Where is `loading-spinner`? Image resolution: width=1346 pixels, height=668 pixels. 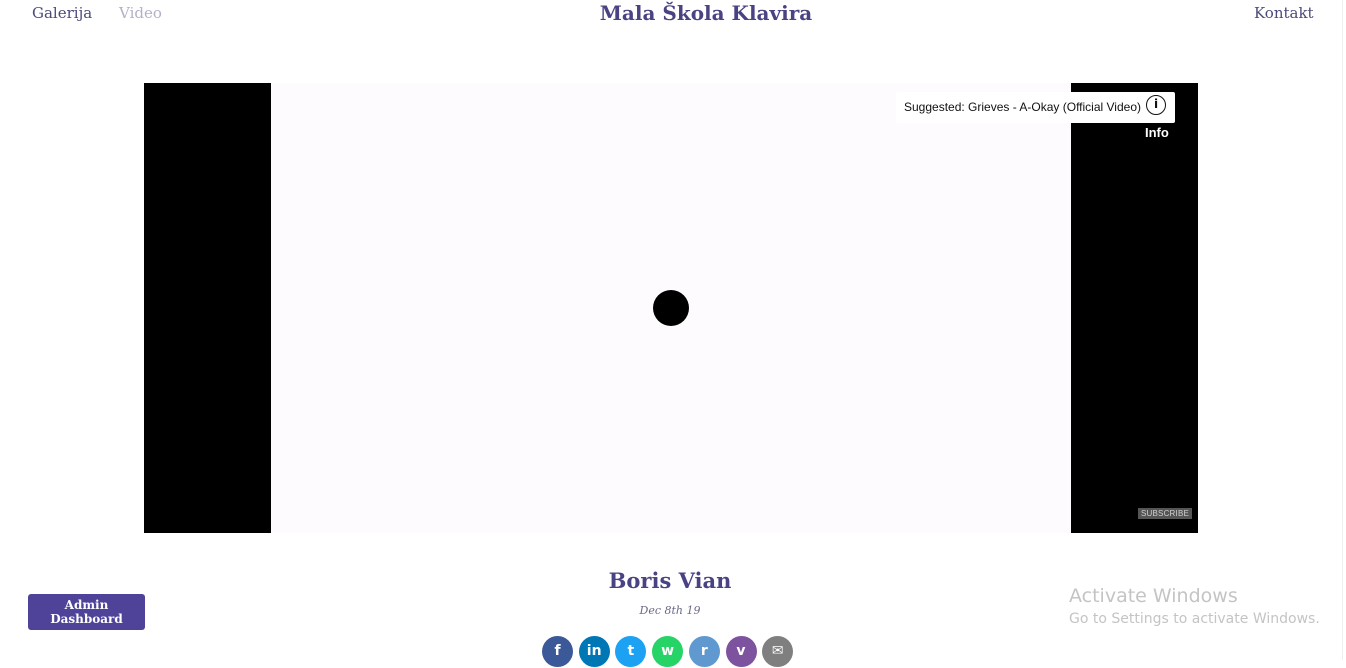 loading-spinner is located at coordinates (671, 308).